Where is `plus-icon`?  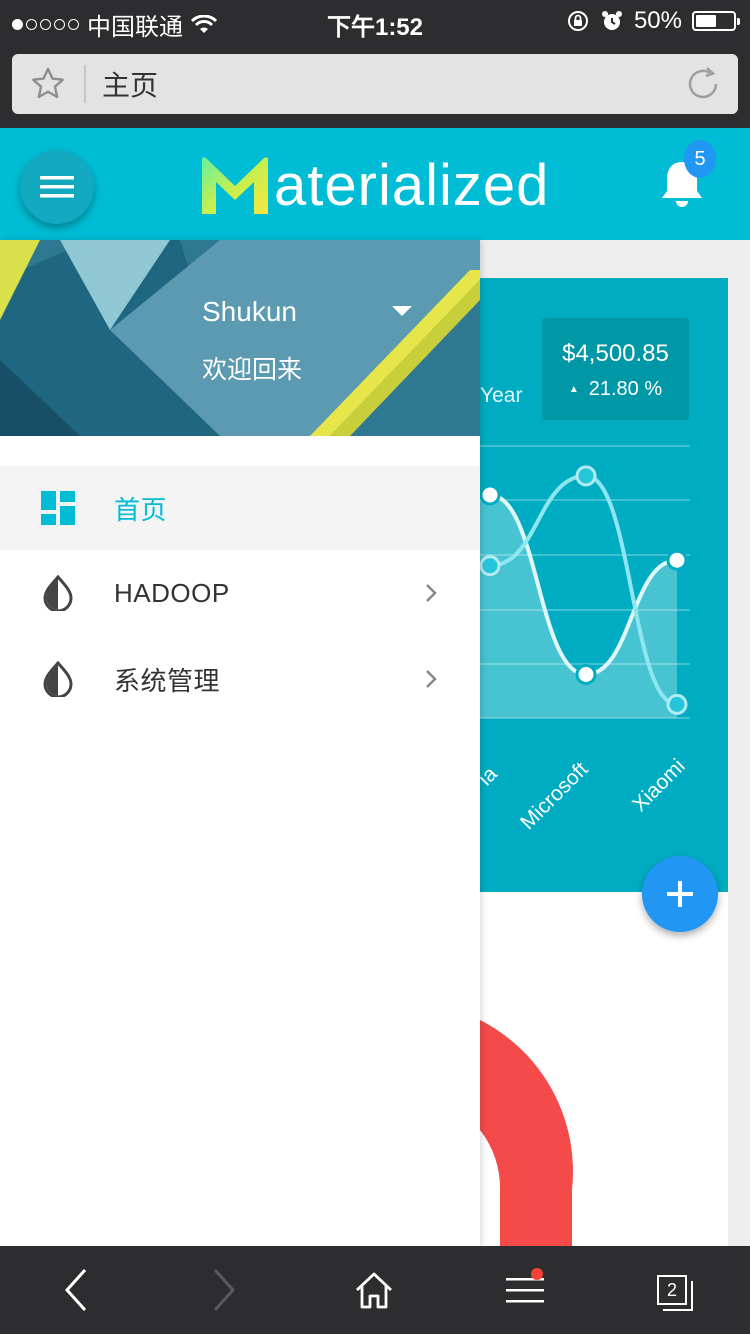
plus-icon is located at coordinates (680, 894).